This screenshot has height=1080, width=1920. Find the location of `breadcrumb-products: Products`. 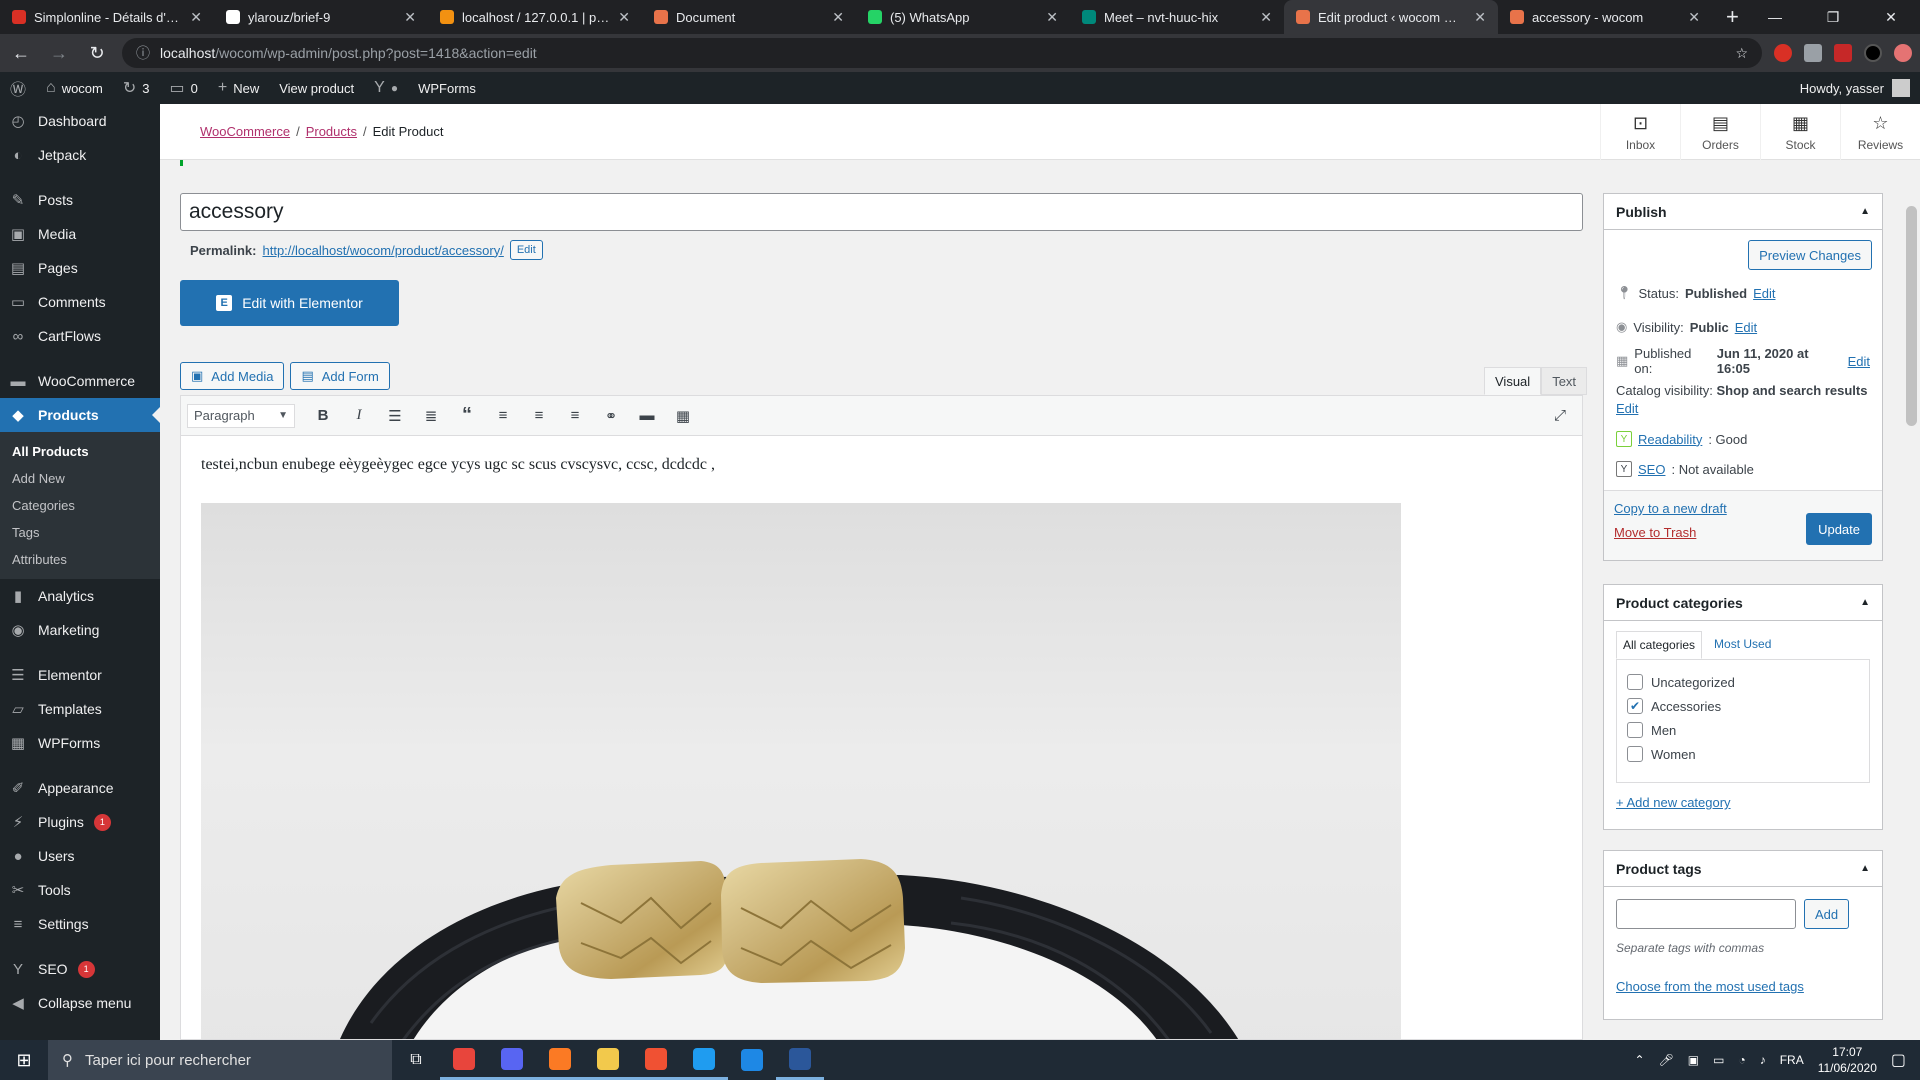

breadcrumb-products: Products is located at coordinates (331, 131).